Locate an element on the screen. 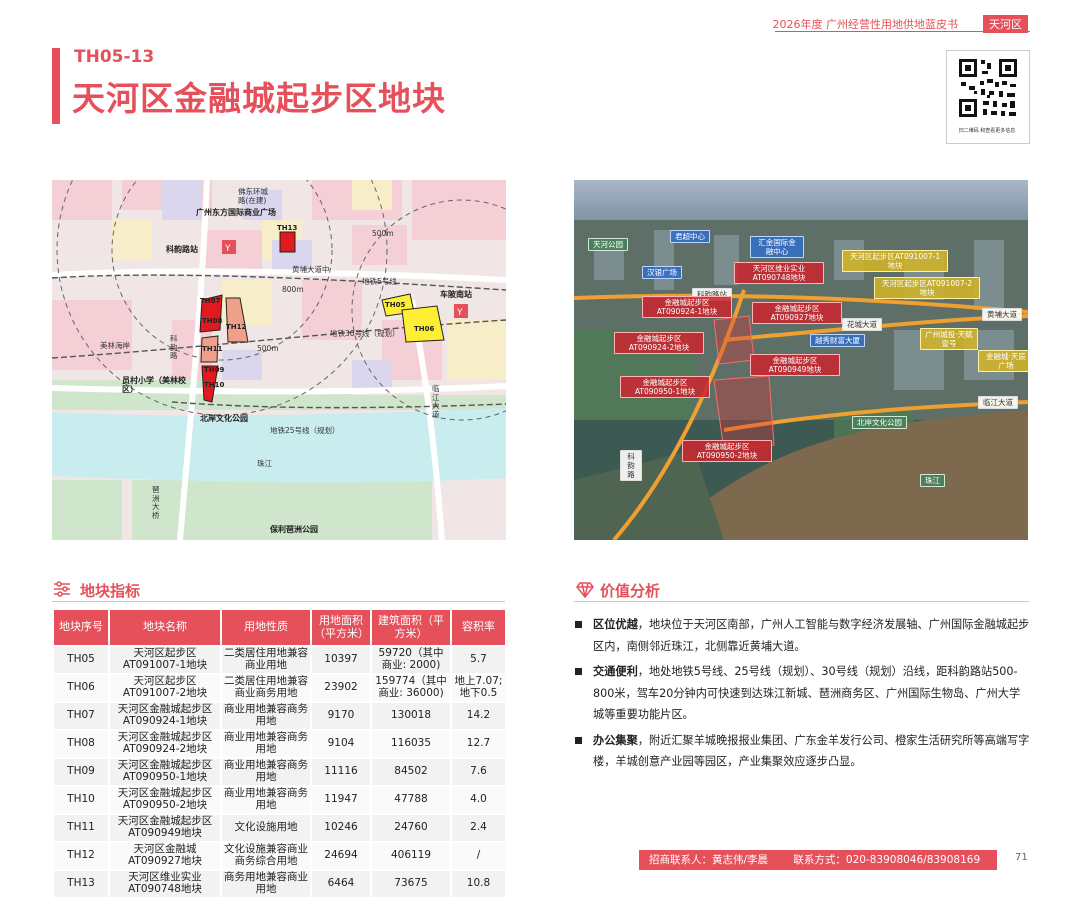 This screenshot has height=921, width=1080. diamond-icon is located at coordinates (585, 590).